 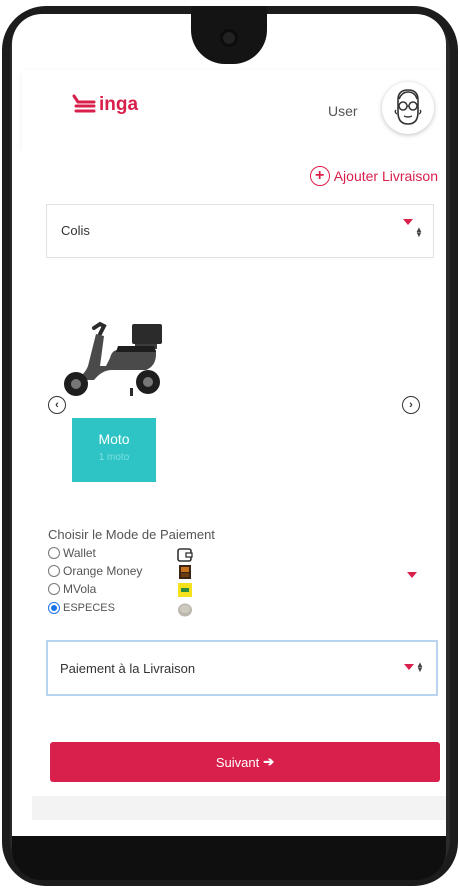 I want to click on orange-money-icon, so click(x=185, y=572).